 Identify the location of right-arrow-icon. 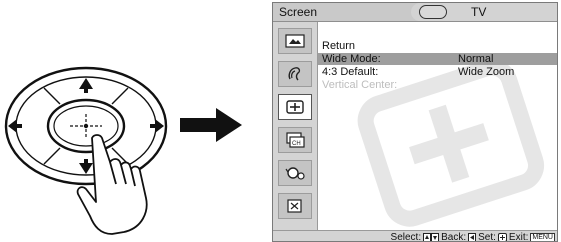
(211, 125).